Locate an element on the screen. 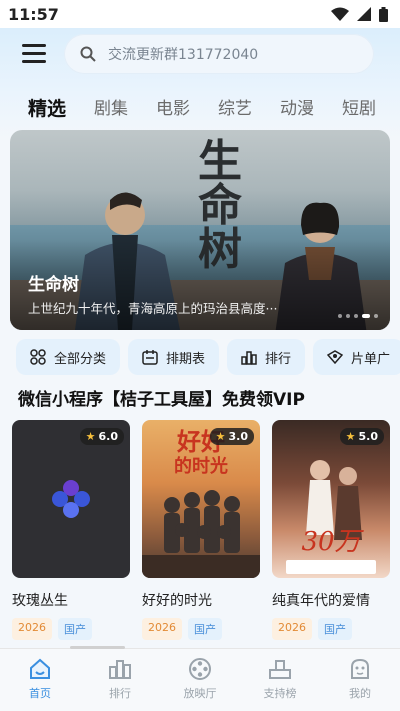 This screenshot has width=400, height=711. rating-badge: ★ 6.0 is located at coordinates (101, 436).